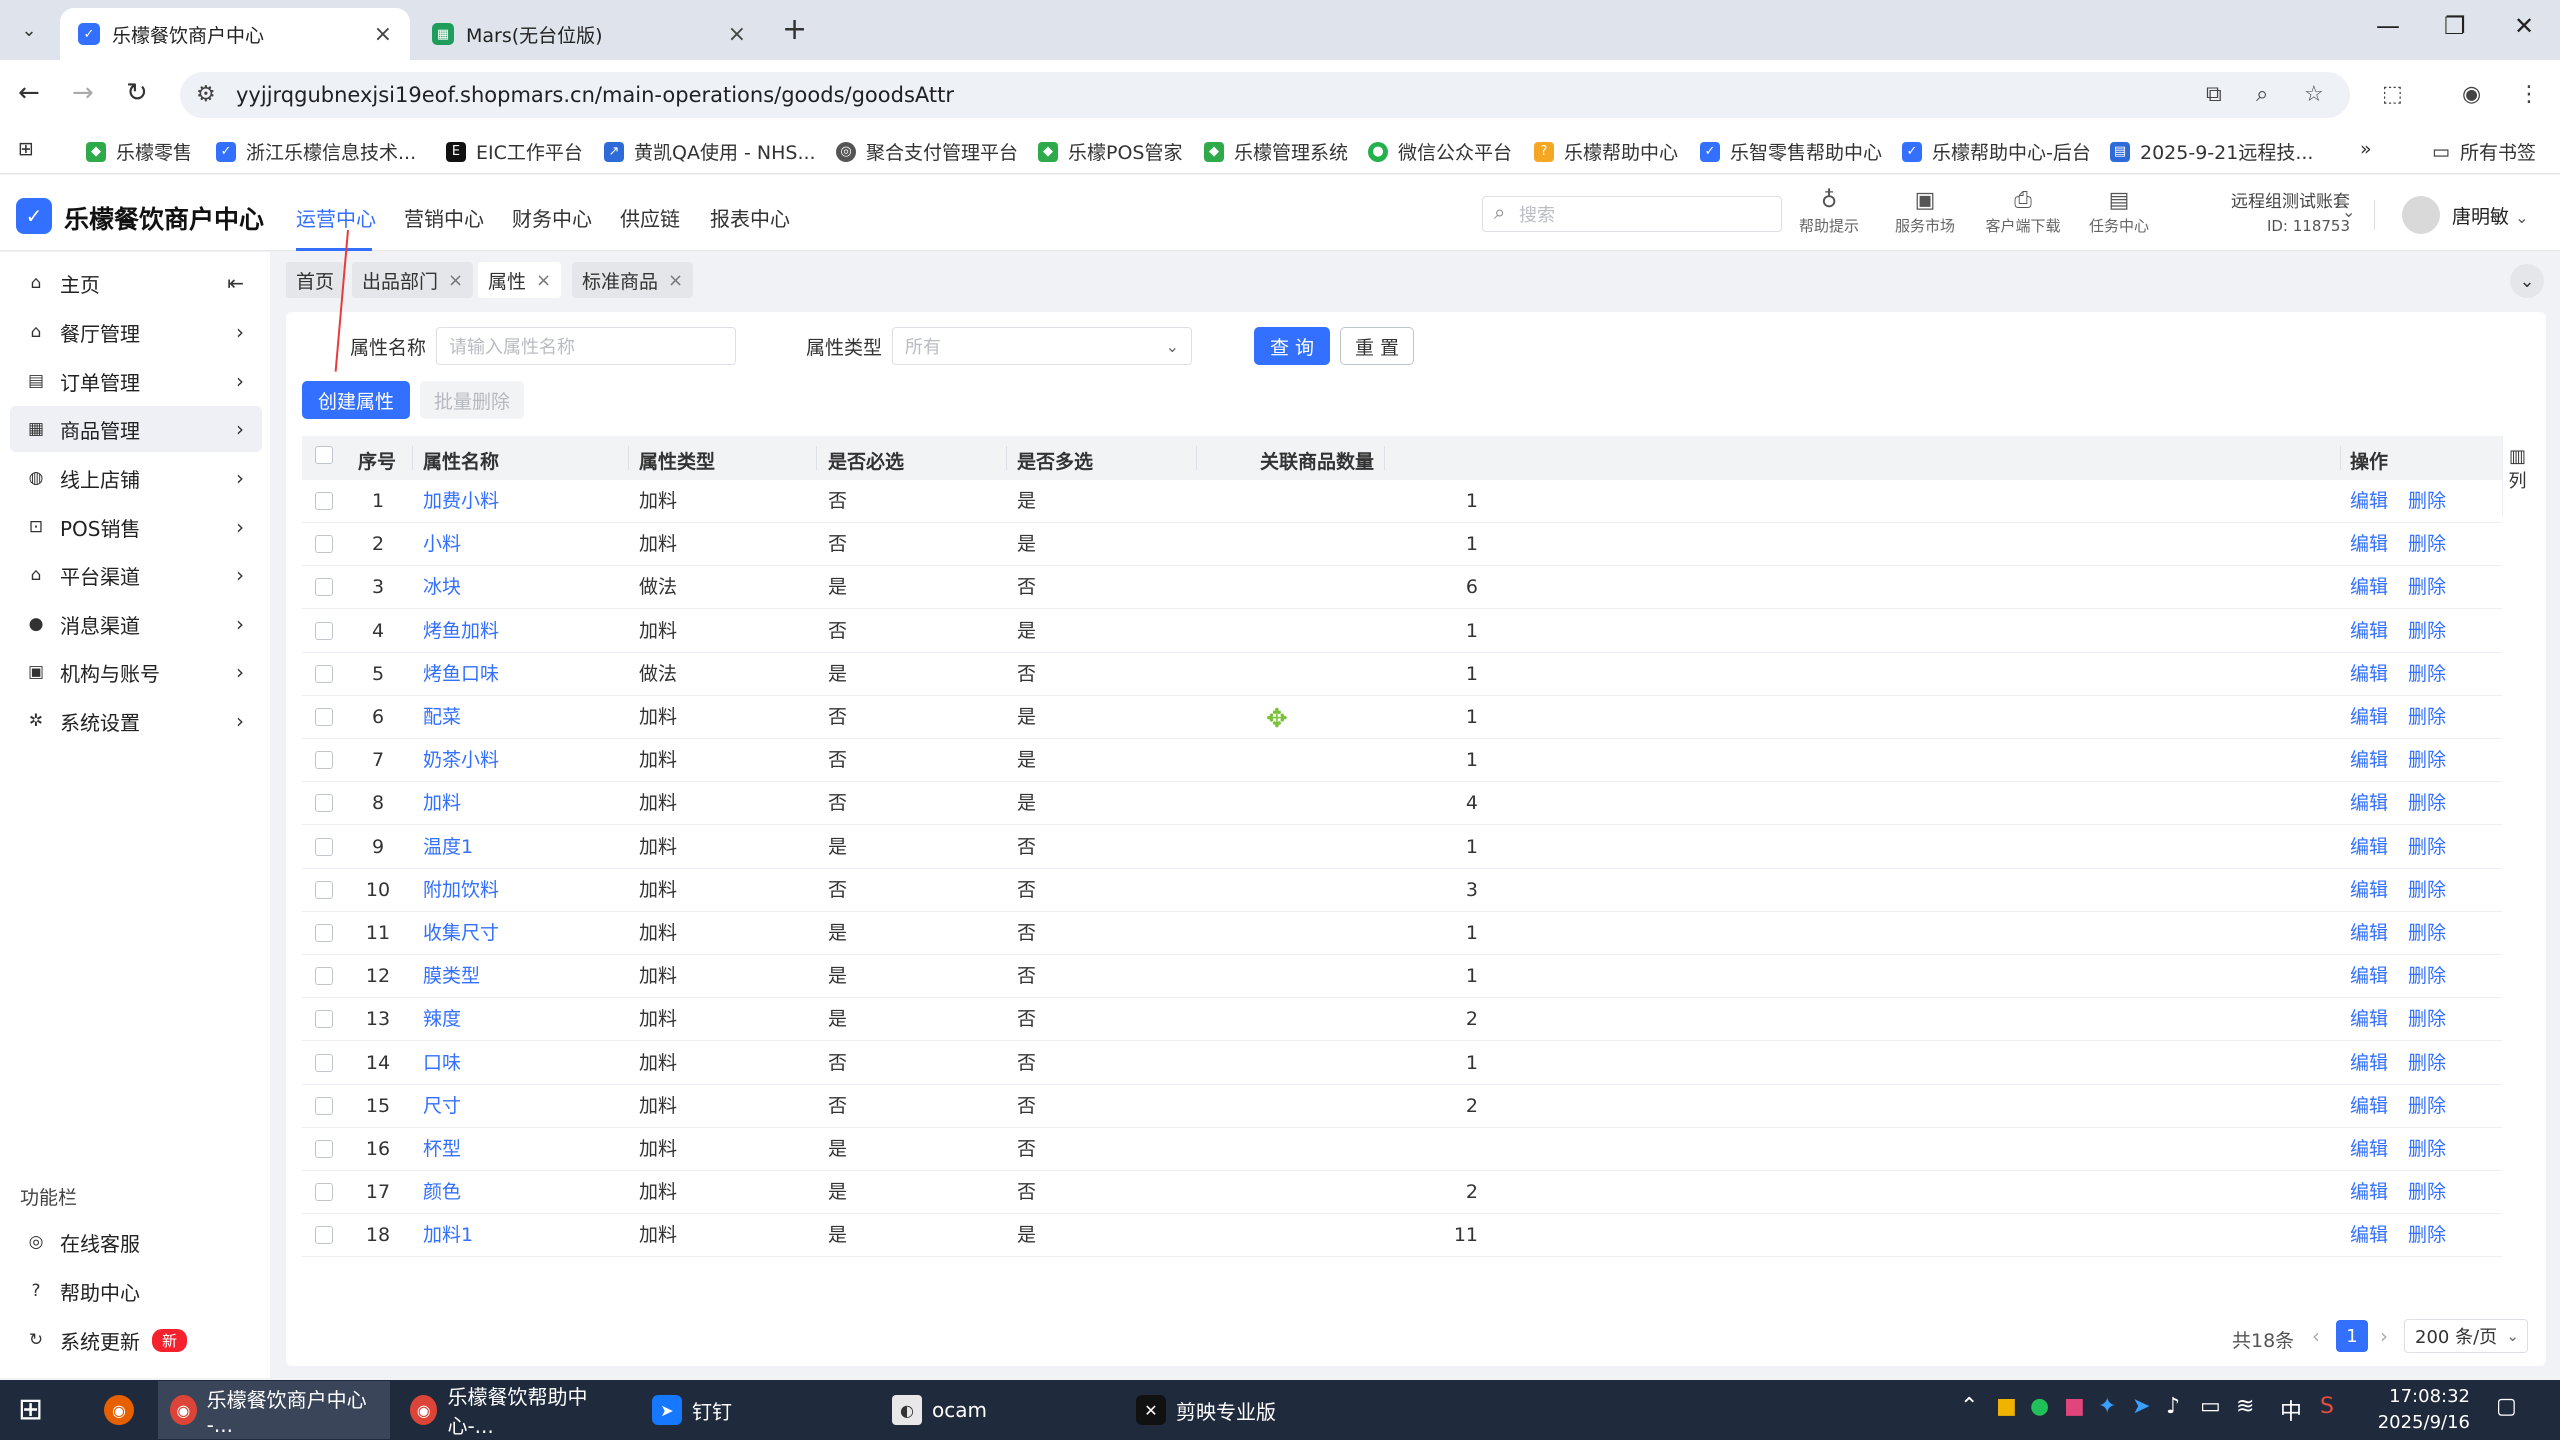 This screenshot has width=2560, height=1440. What do you see at coordinates (2366, 149) in the screenshot?
I see `bookmarks-overflow-icon: »` at bounding box center [2366, 149].